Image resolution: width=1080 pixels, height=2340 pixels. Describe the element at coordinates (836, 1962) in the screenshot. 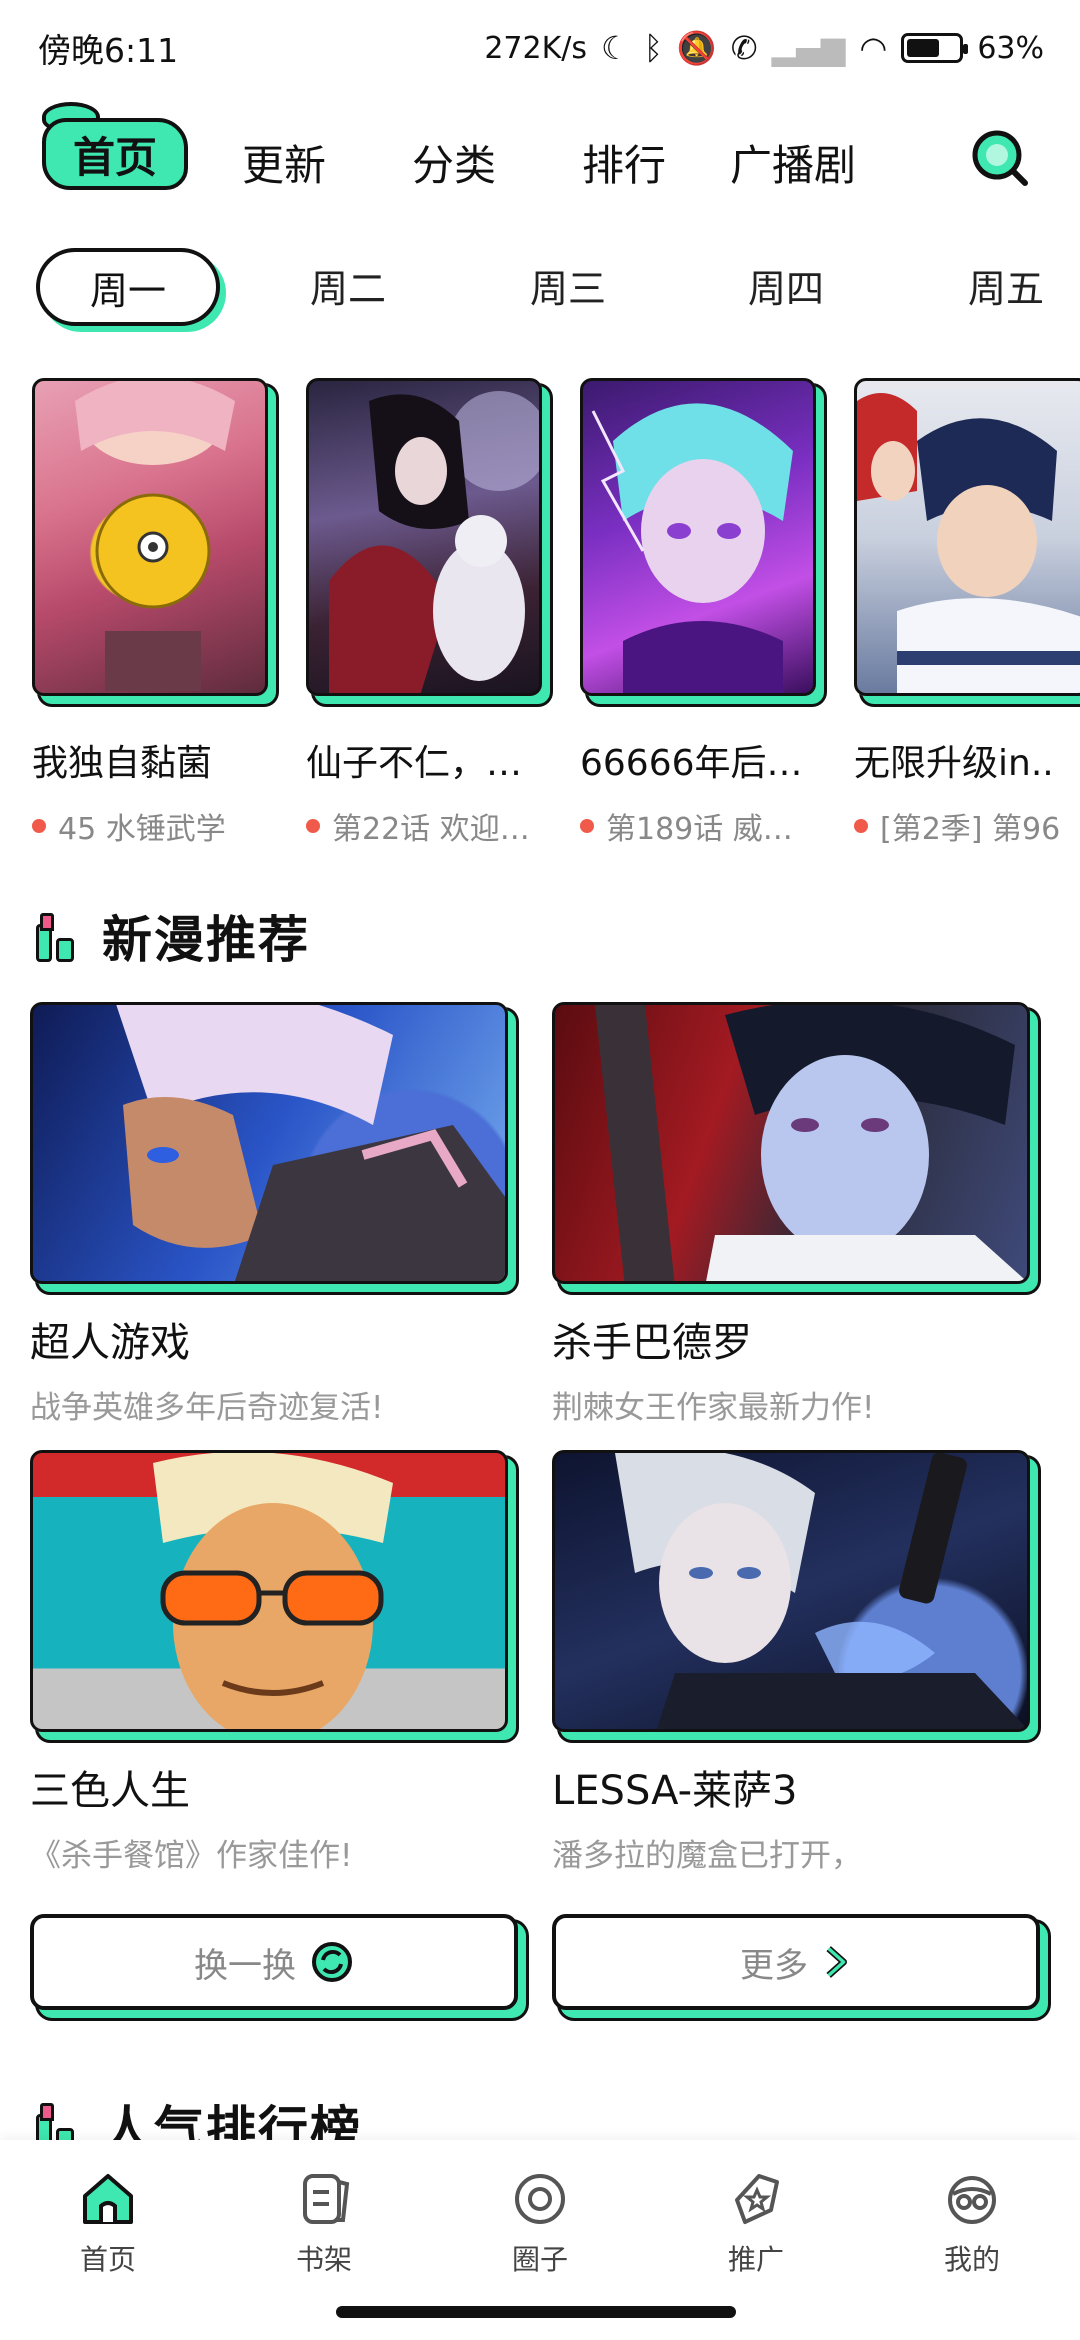

I see `chevron-right-icon` at that location.